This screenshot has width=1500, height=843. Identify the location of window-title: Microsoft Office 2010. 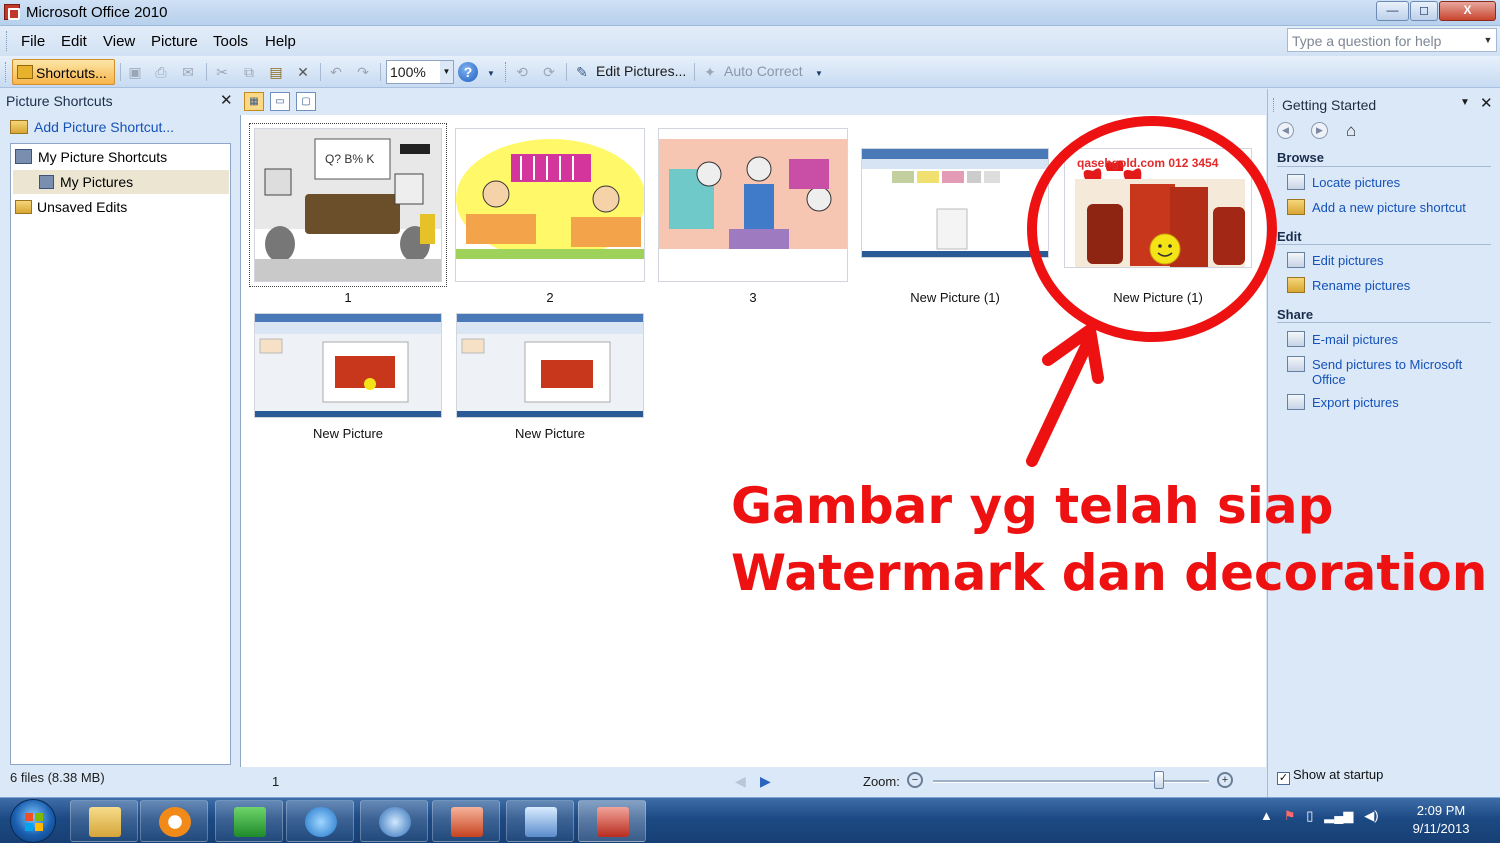
(97, 12).